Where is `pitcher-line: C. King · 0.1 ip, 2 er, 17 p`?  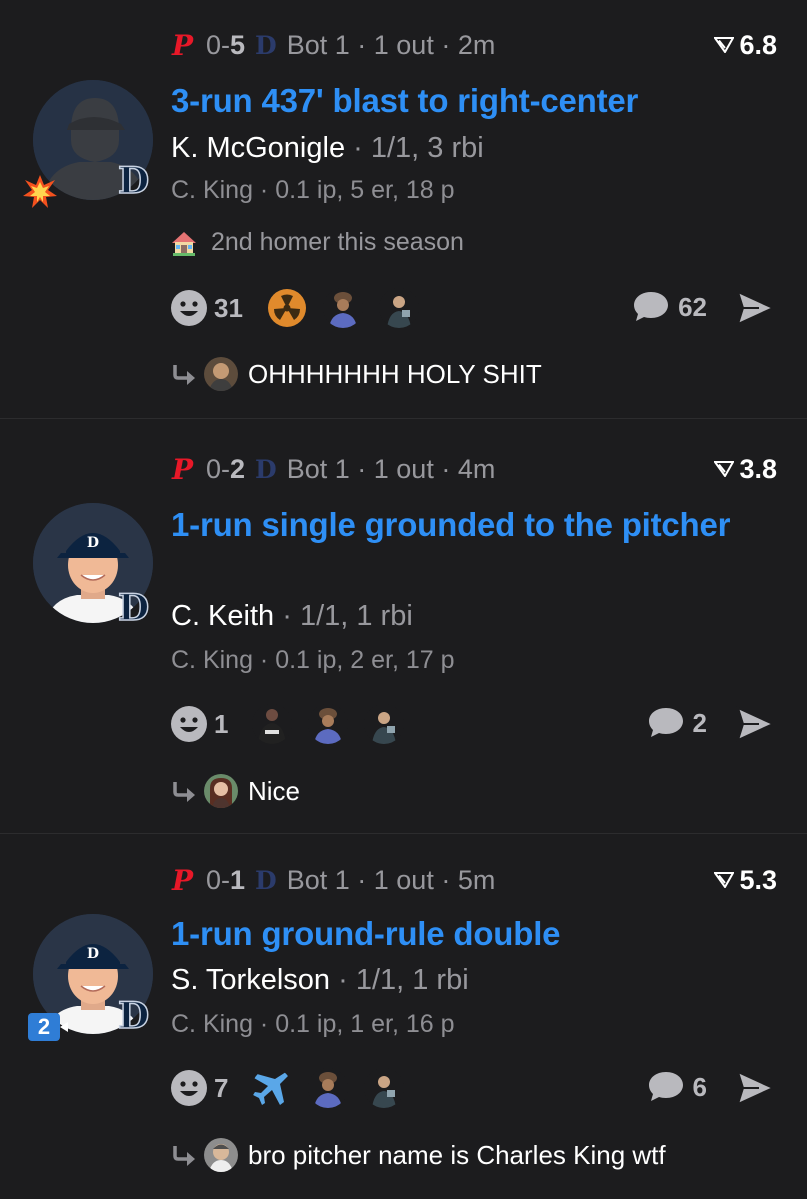 pitcher-line: C. King · 0.1 ip, 2 er, 17 p is located at coordinates (313, 660).